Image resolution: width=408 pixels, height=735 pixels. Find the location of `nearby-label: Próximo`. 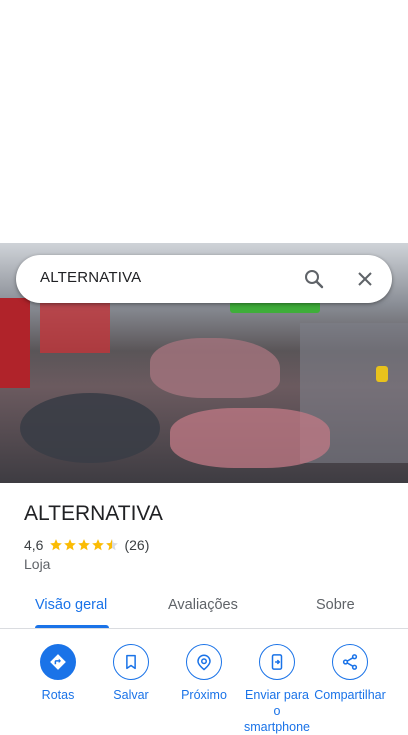

nearby-label: Próximo is located at coordinates (204, 695).